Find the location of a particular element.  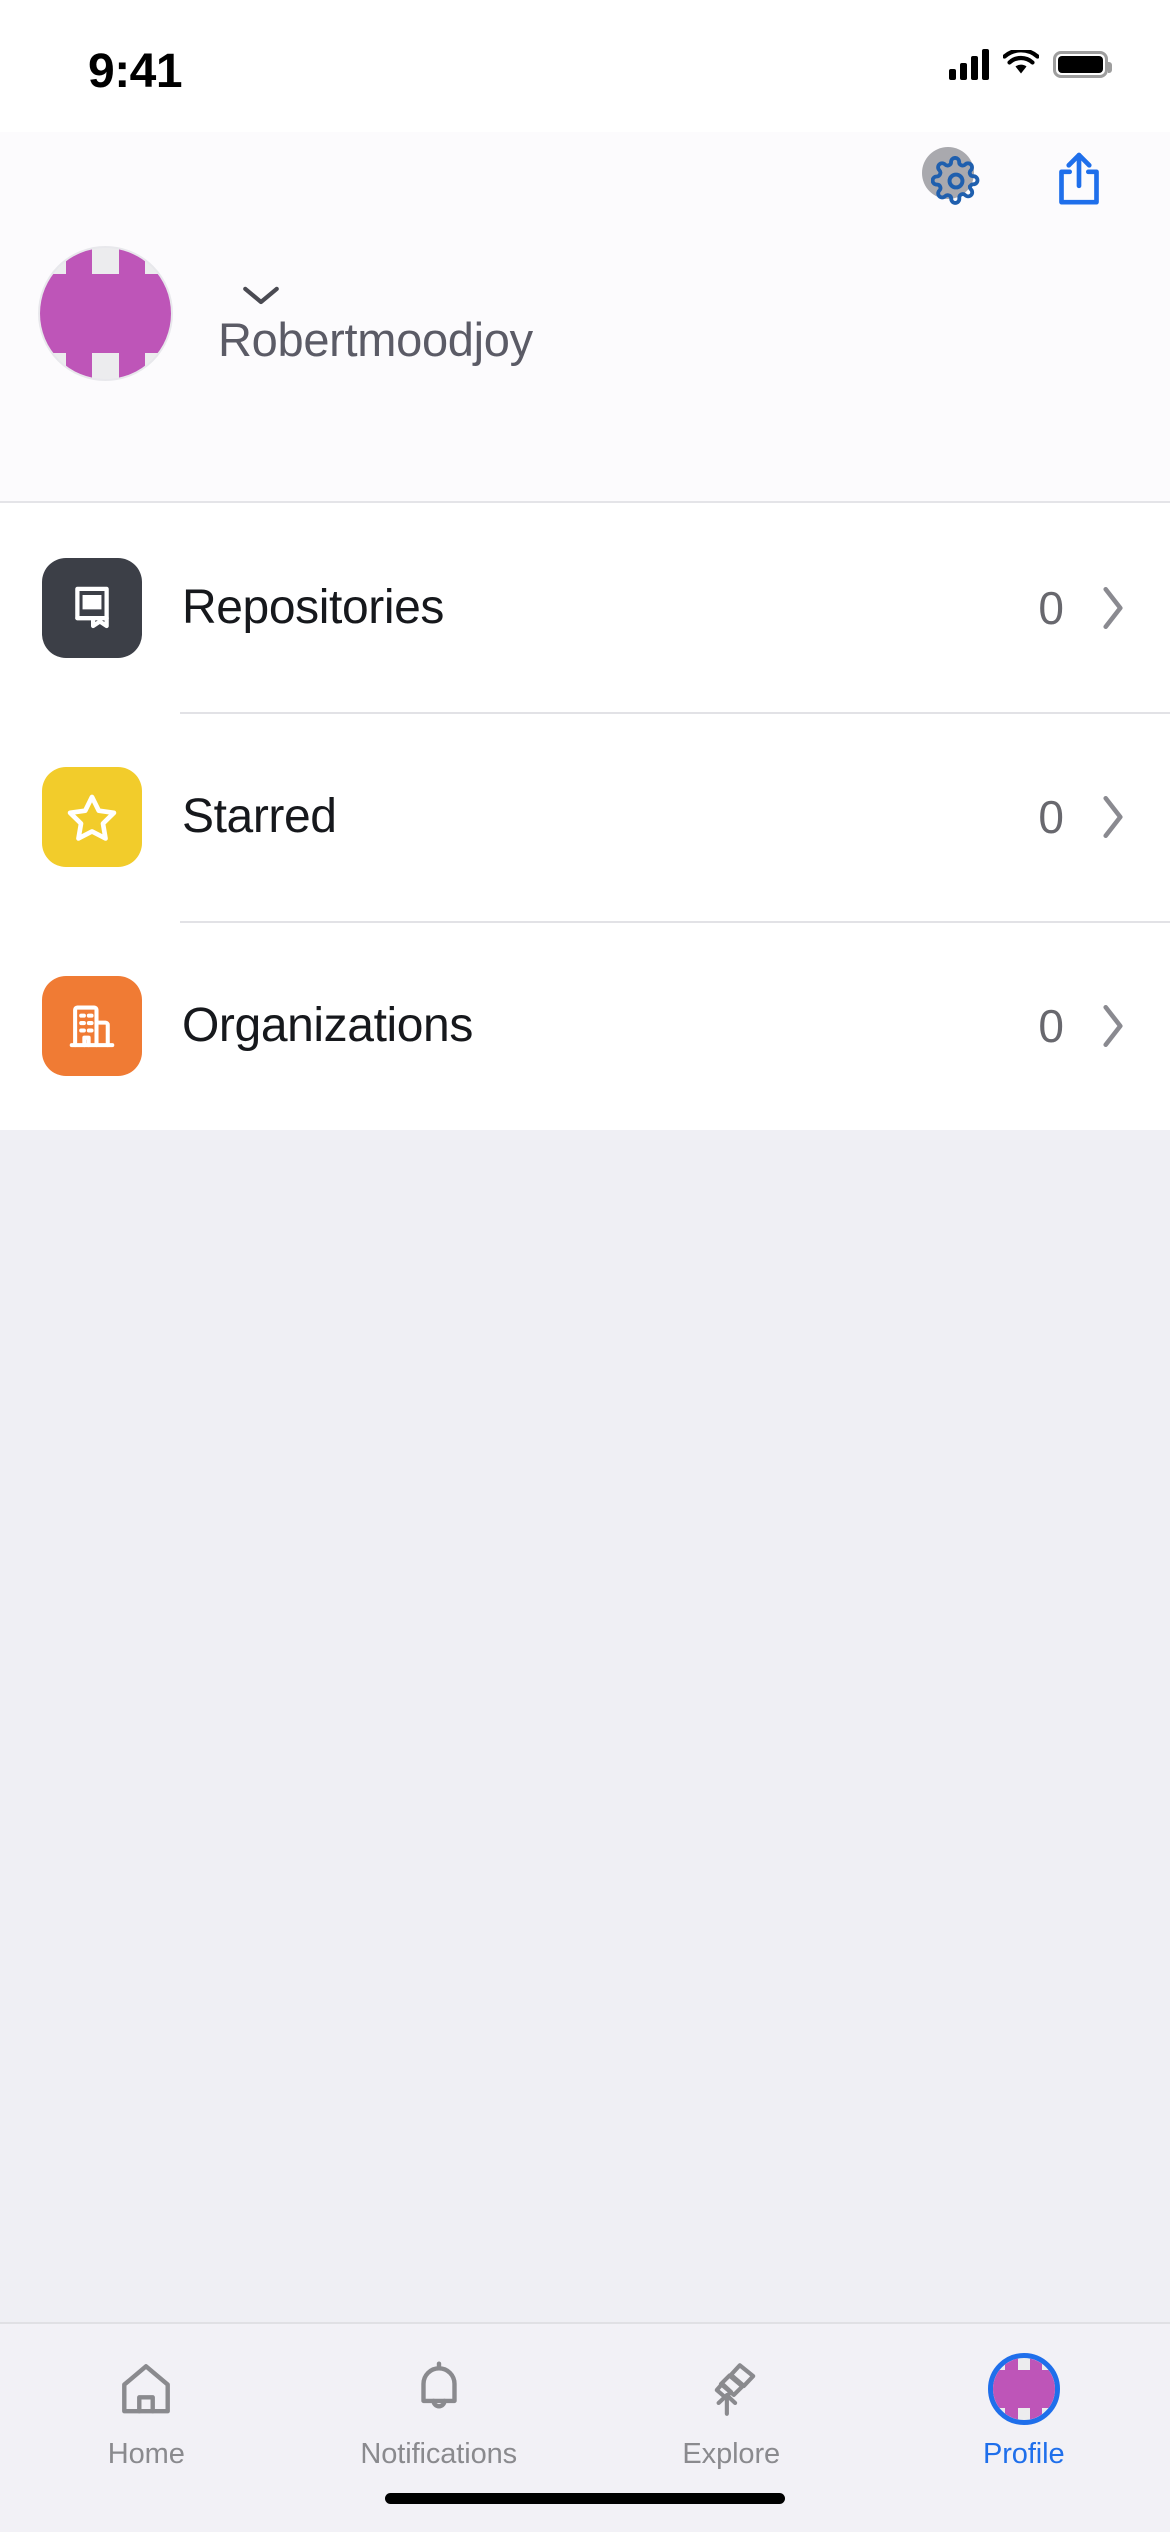

list-item-starred: Starred 0 is located at coordinates (585, 816).